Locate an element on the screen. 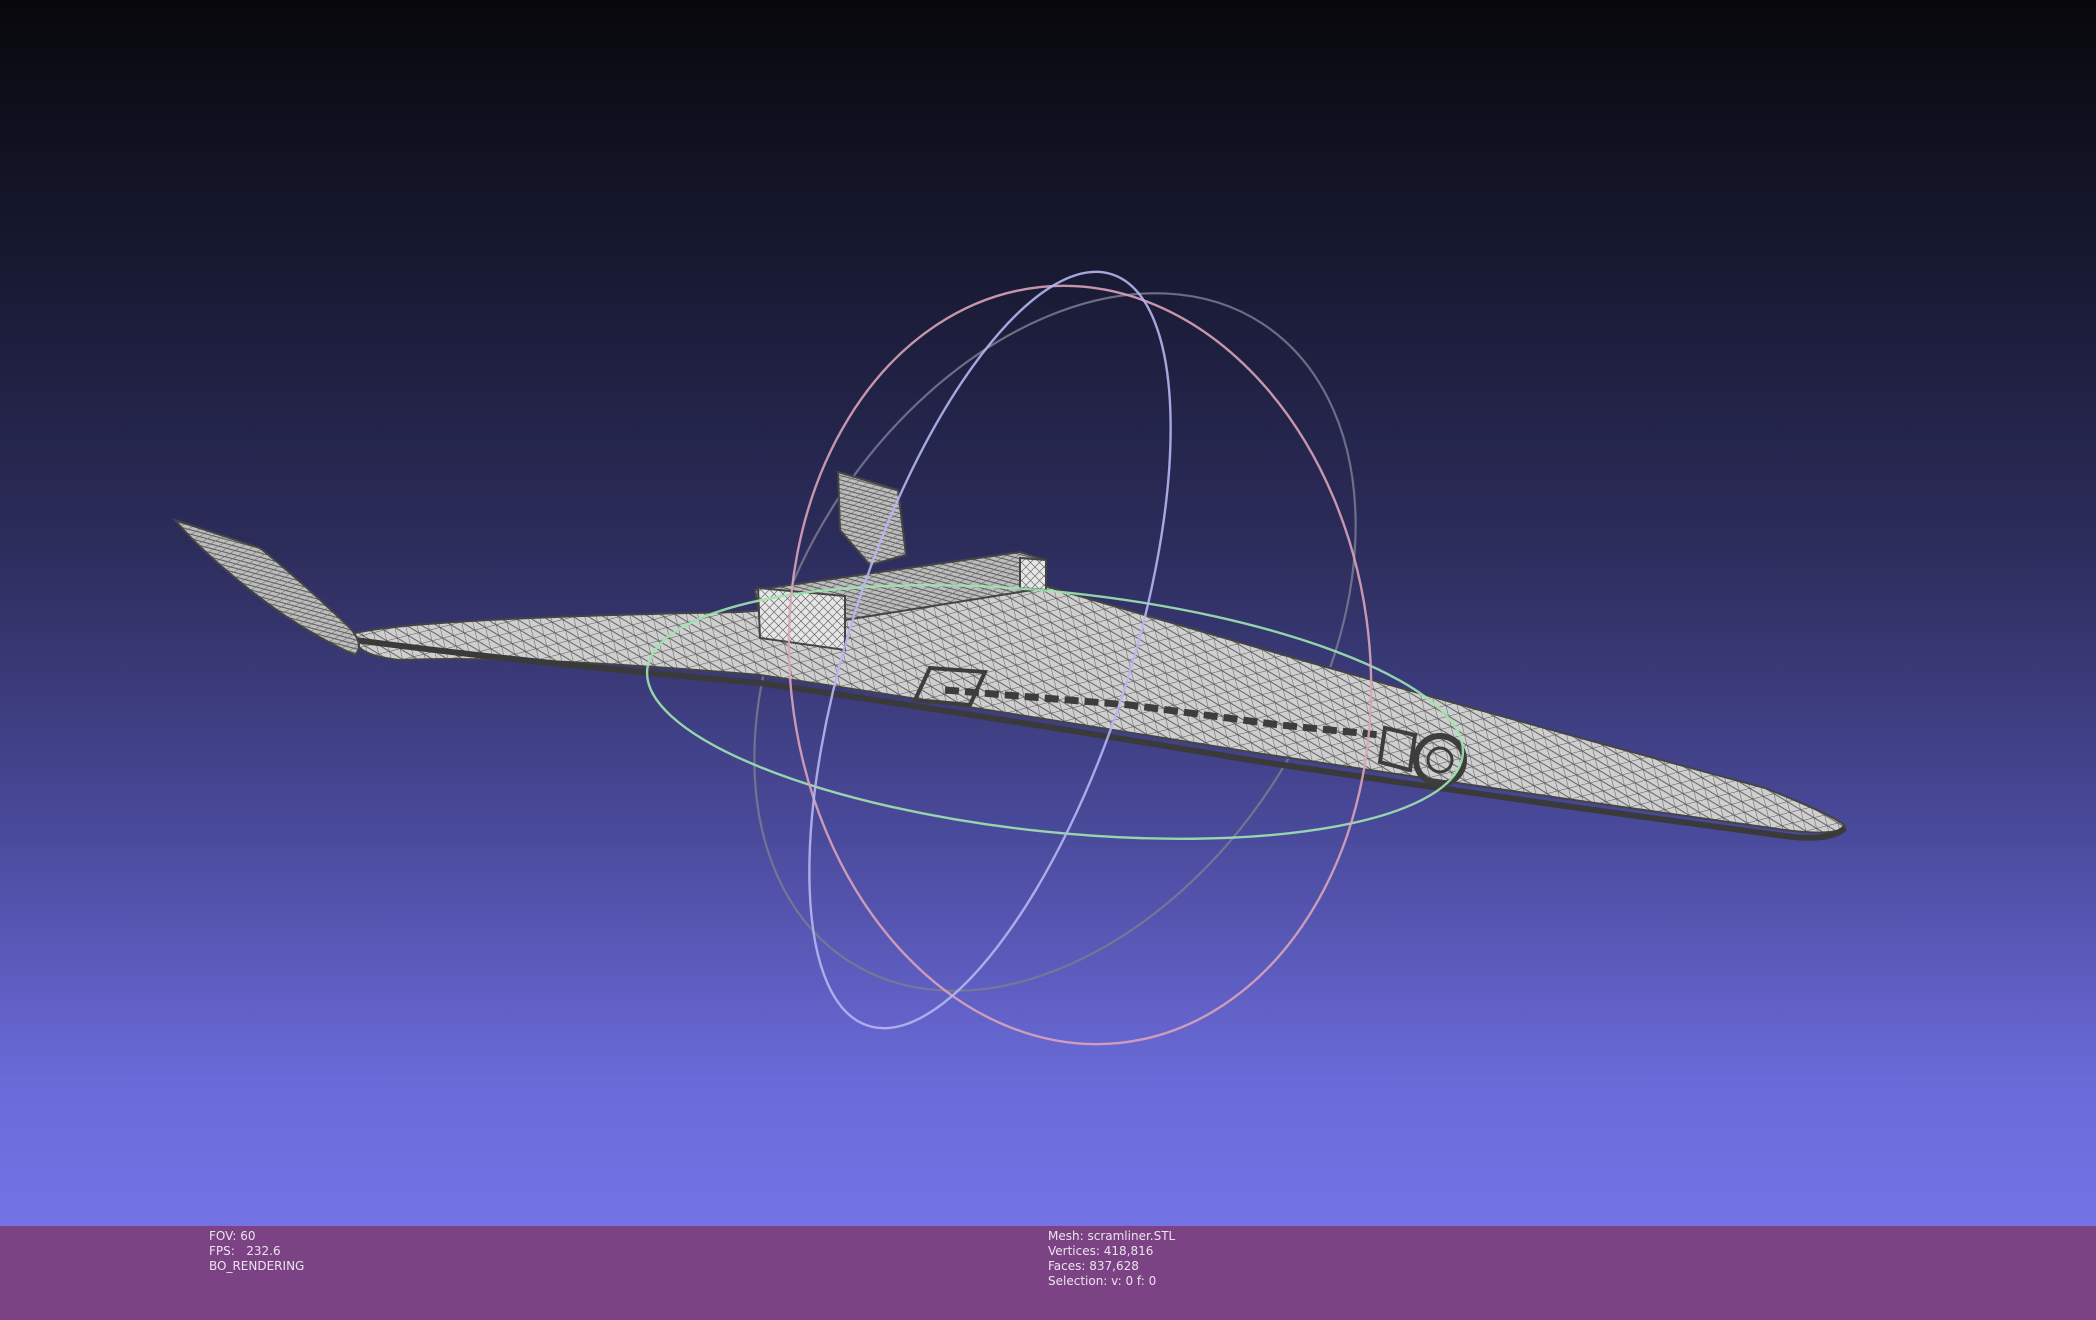  mesh-engine-rear is located at coordinates (1033, 574).